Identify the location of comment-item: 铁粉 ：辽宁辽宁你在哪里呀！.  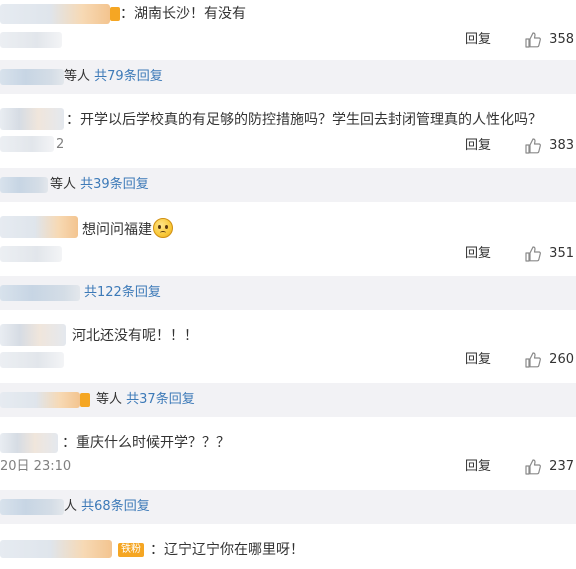
(288, 546).